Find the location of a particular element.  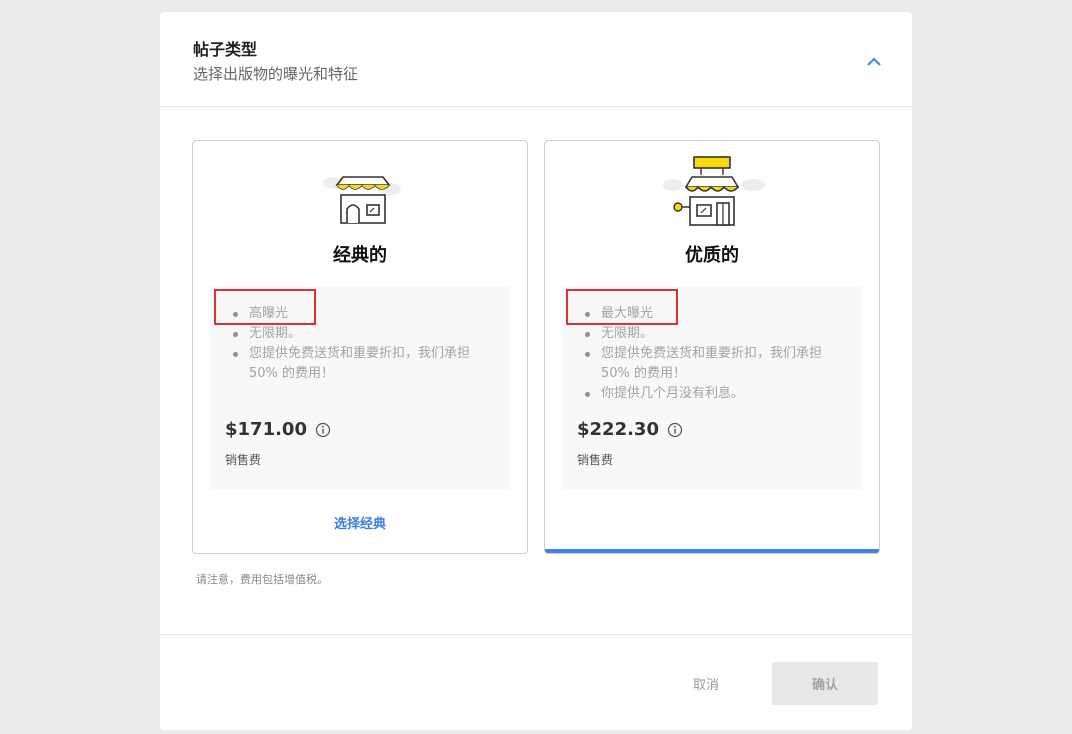

selected-indicator is located at coordinates (712, 551).